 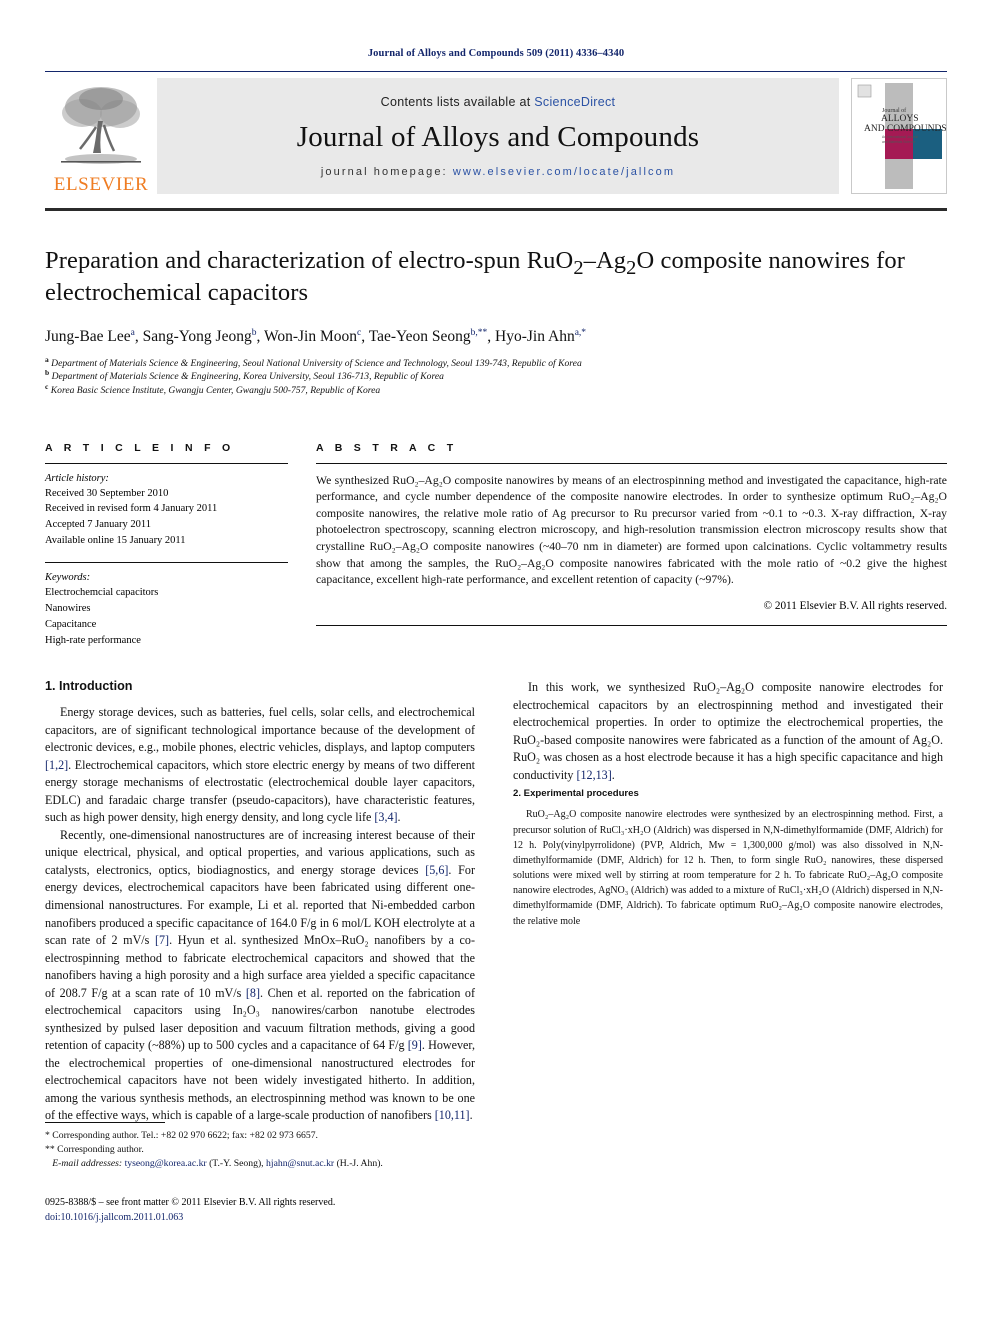 What do you see at coordinates (162, 940) in the screenshot?
I see `citation-reference: [7]` at bounding box center [162, 940].